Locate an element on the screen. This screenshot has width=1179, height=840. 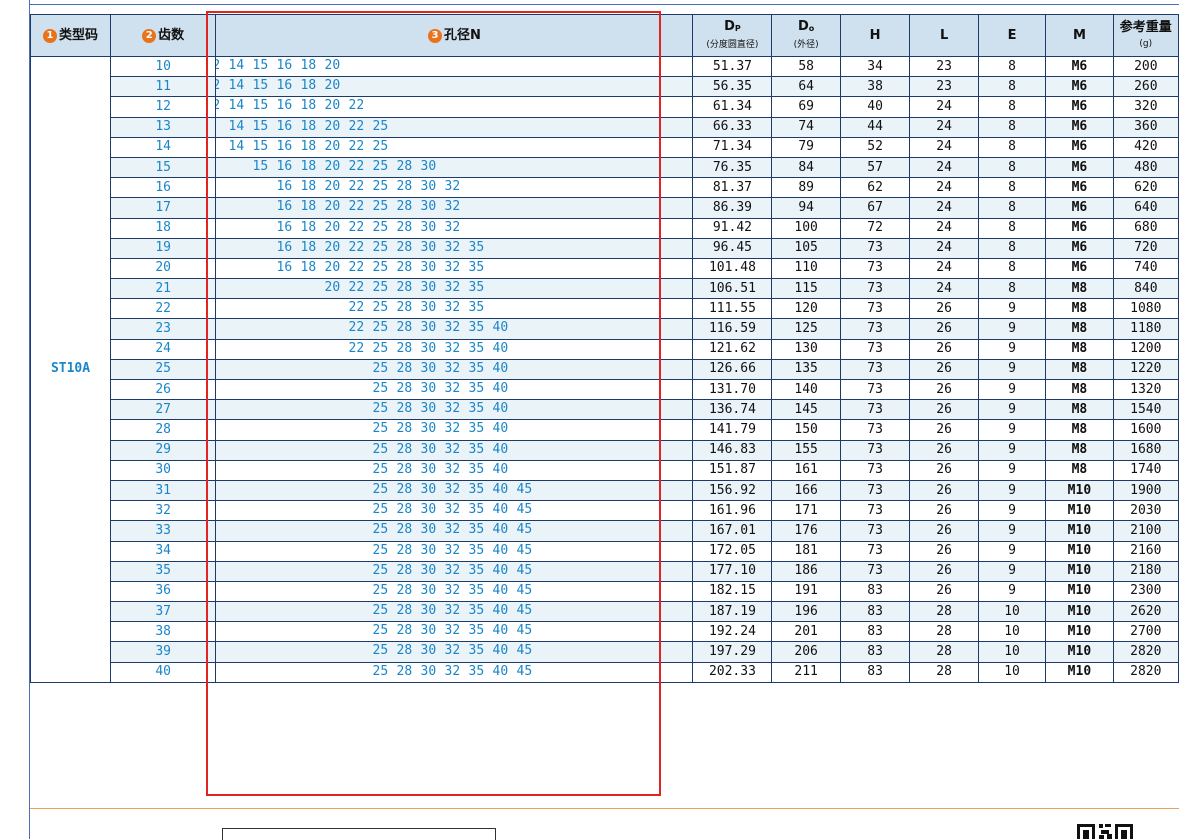
header-pitch-diameter: DP (分度圆直径) is located at coordinates (732, 35).